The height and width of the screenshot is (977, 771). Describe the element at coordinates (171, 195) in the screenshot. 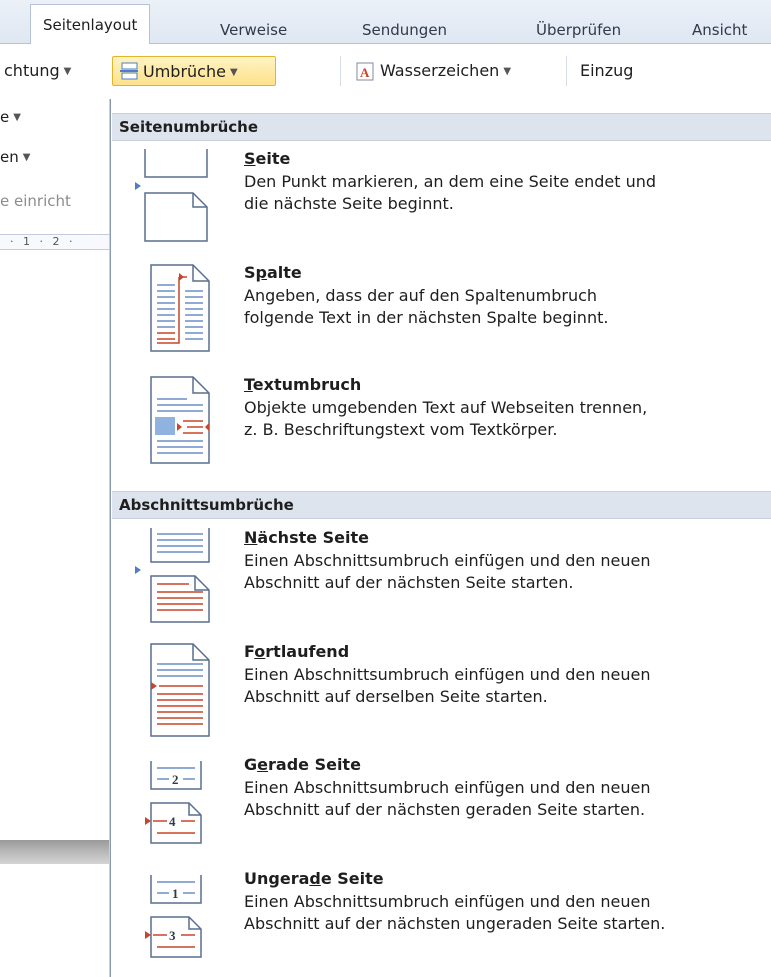

I see `page-break-icon` at that location.